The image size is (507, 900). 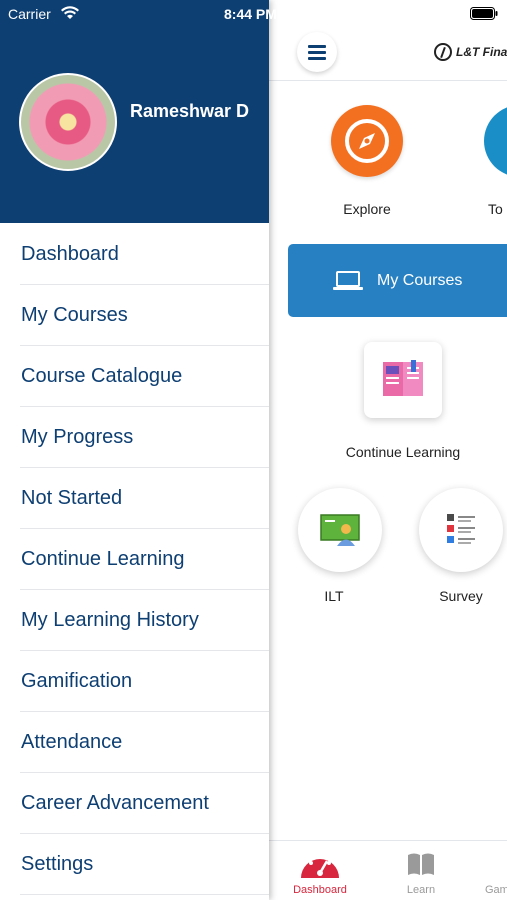 I want to click on drawer-item-label: Continue Learning, so click(x=103, y=559).